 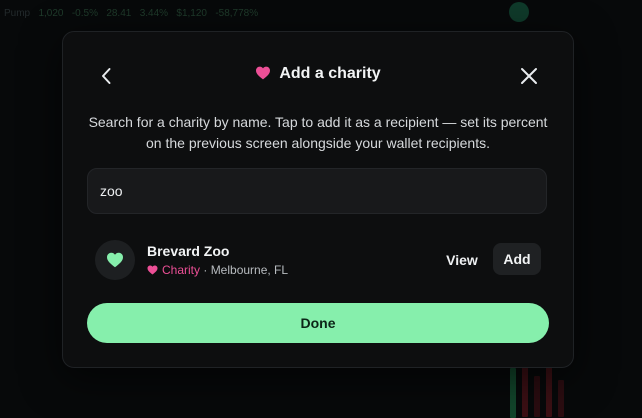 I want to click on background-ticker-value: 28.41, so click(x=119, y=13).